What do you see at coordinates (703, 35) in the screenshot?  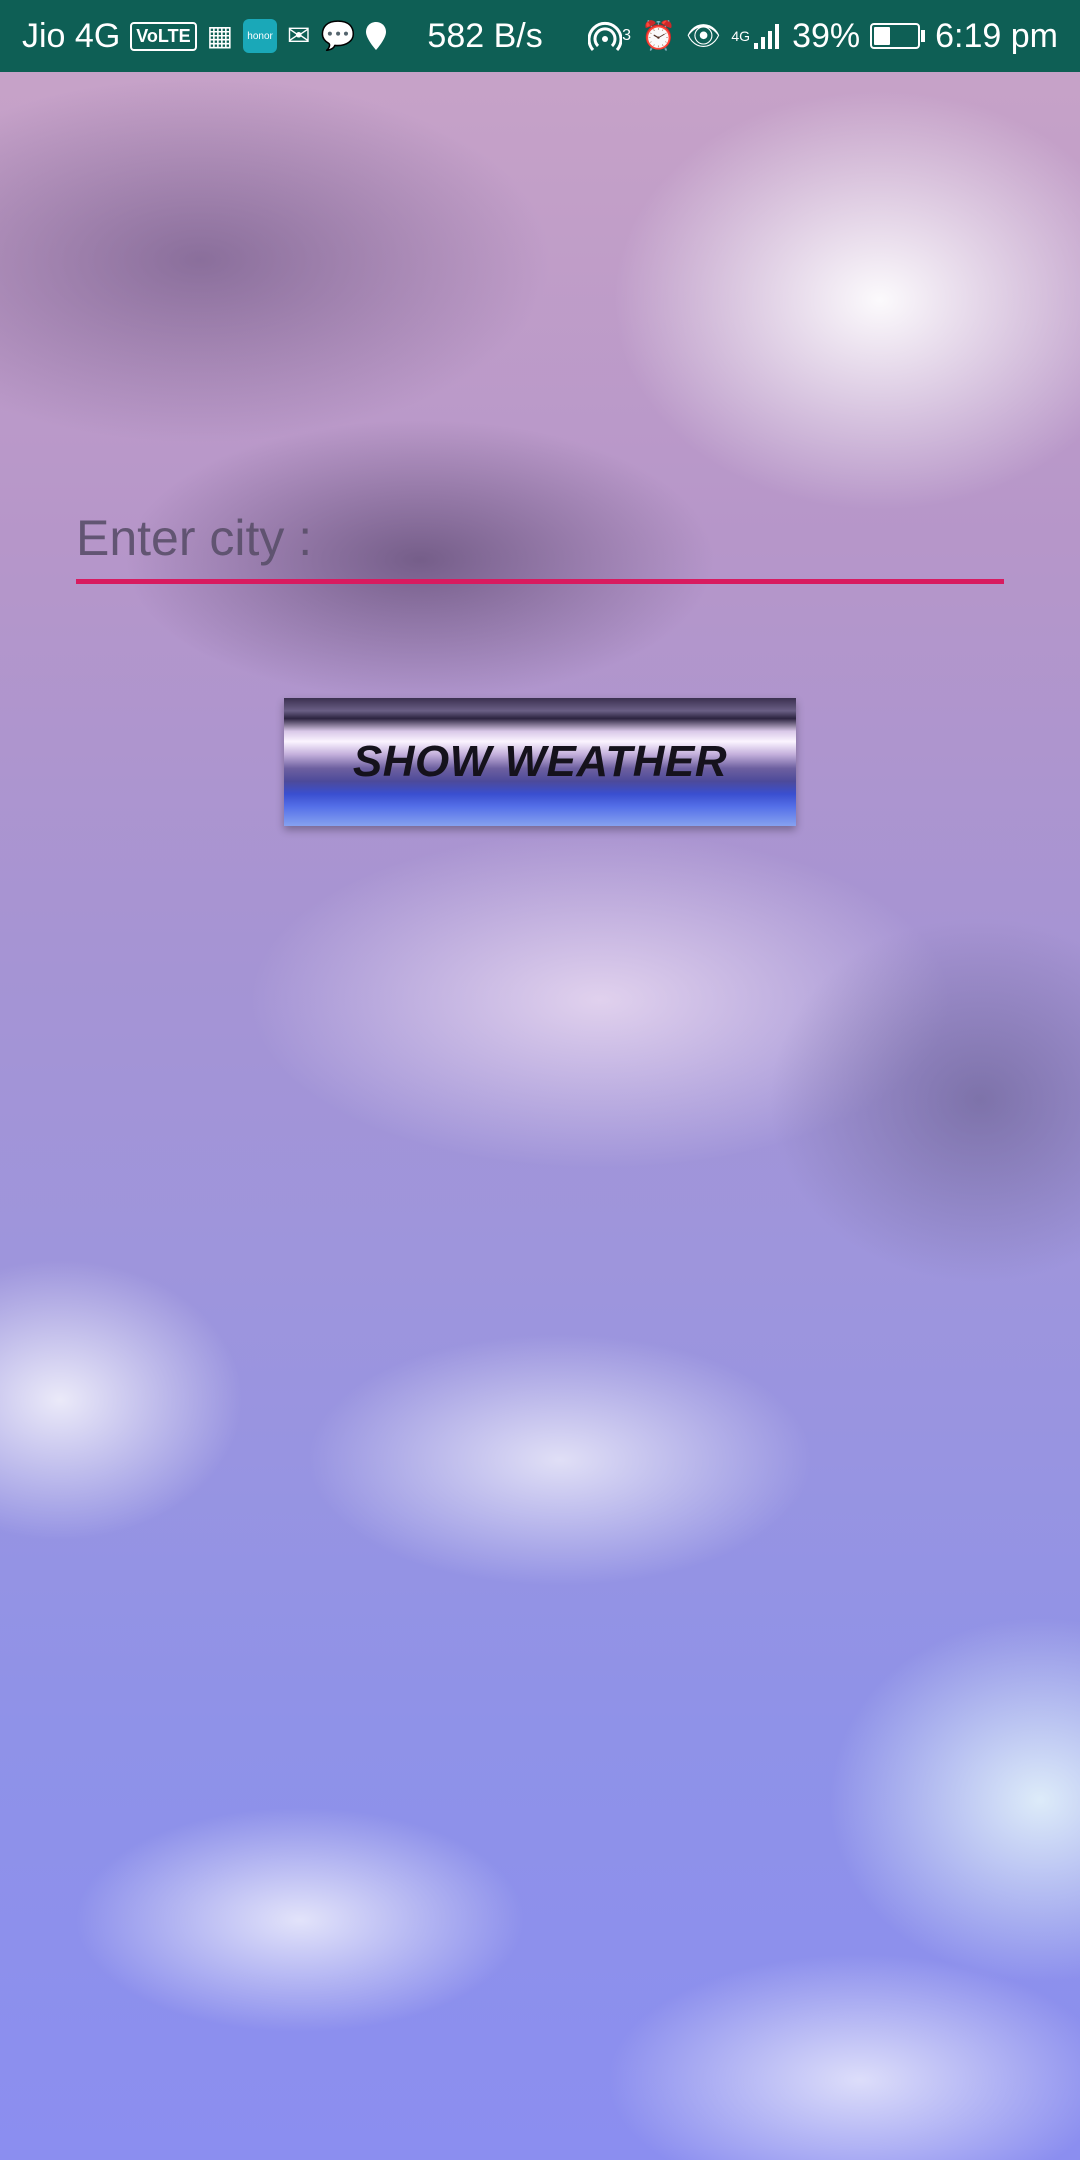 I see `eye-icon: 👁` at bounding box center [703, 35].